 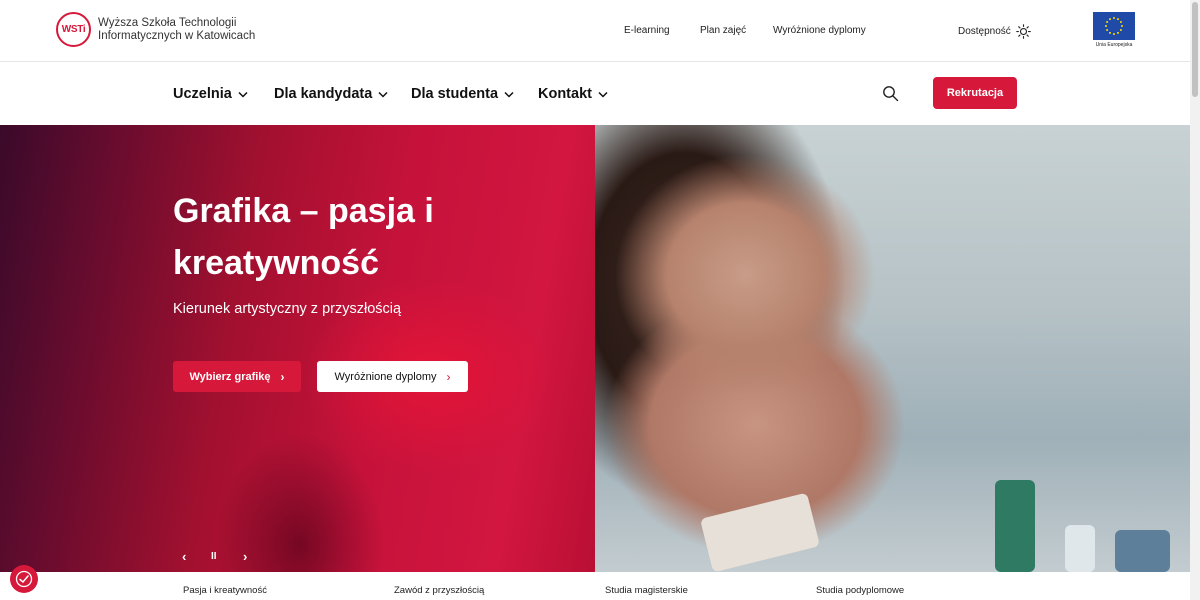 What do you see at coordinates (860, 590) in the screenshot?
I see `tab-studia-podyplomowe: Studia podyplomowe` at bounding box center [860, 590].